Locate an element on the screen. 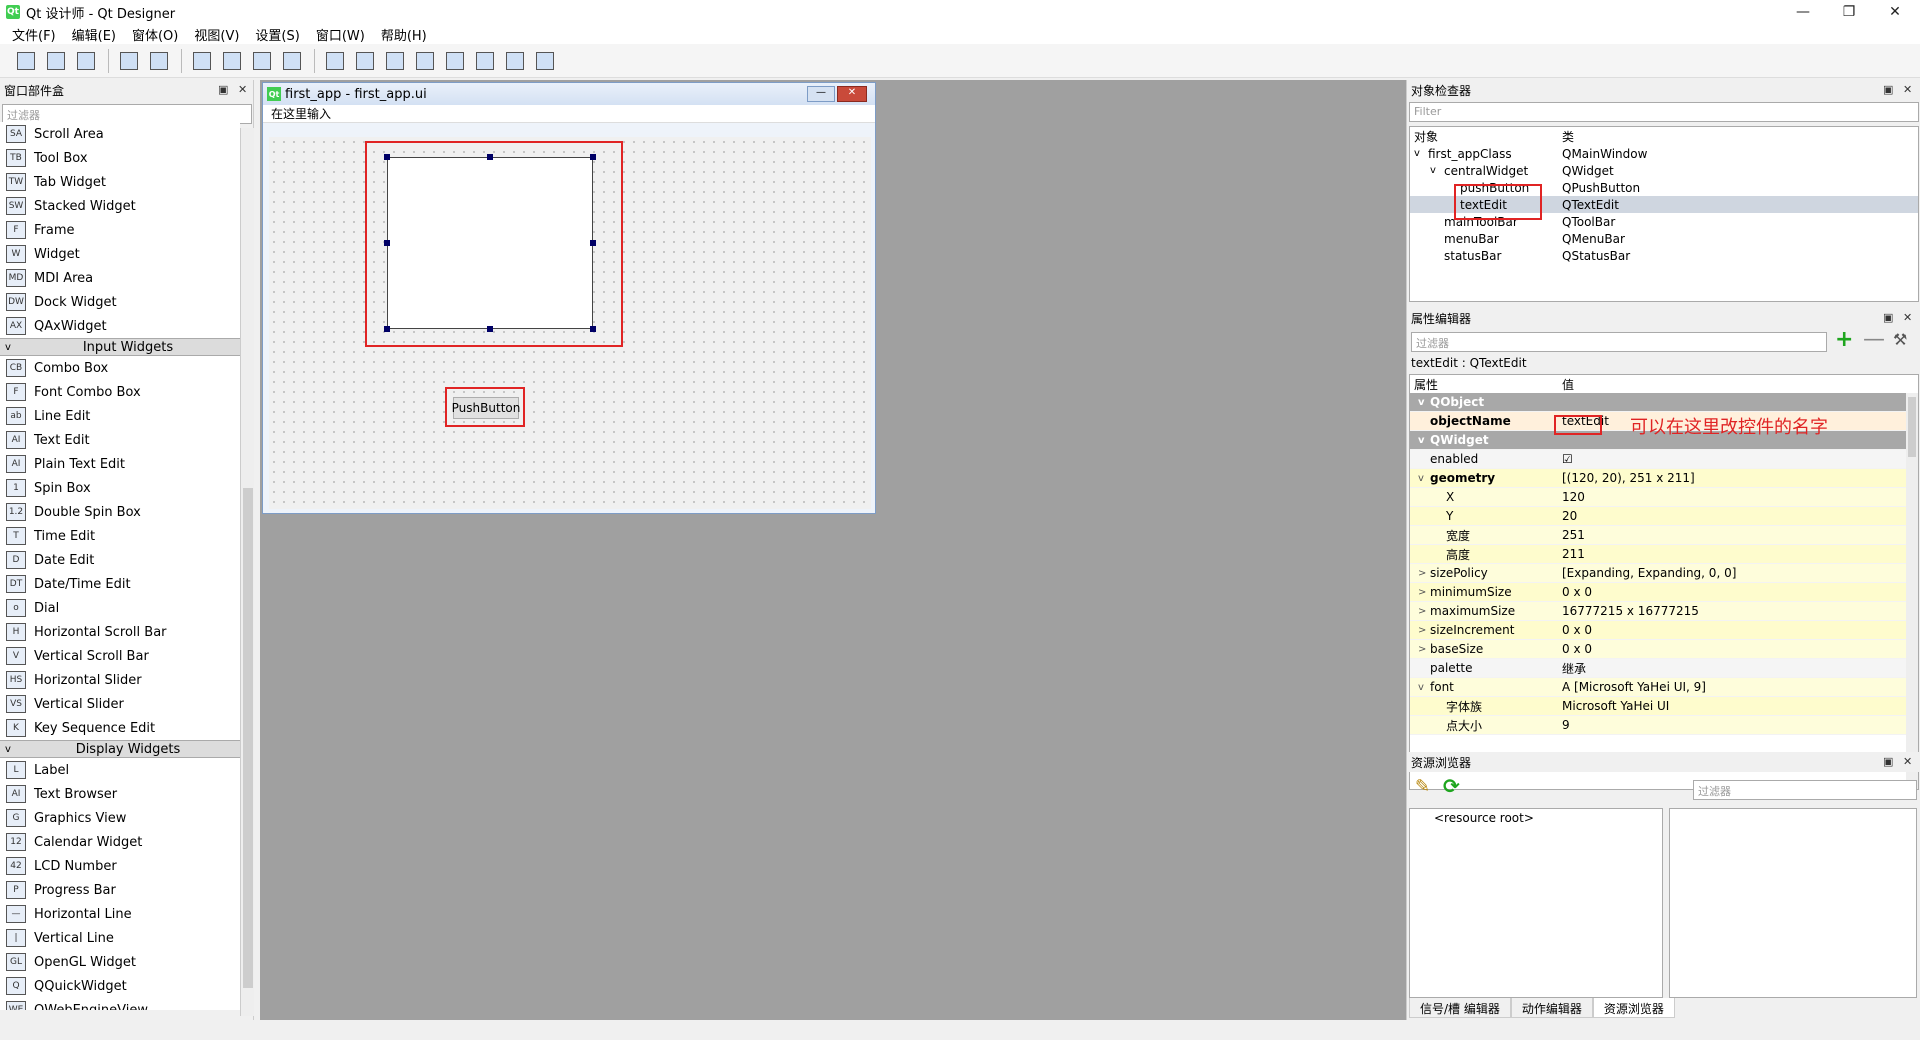 This screenshot has height=1040, width=1920. configure-icon: ⚒ is located at coordinates (1900, 339).